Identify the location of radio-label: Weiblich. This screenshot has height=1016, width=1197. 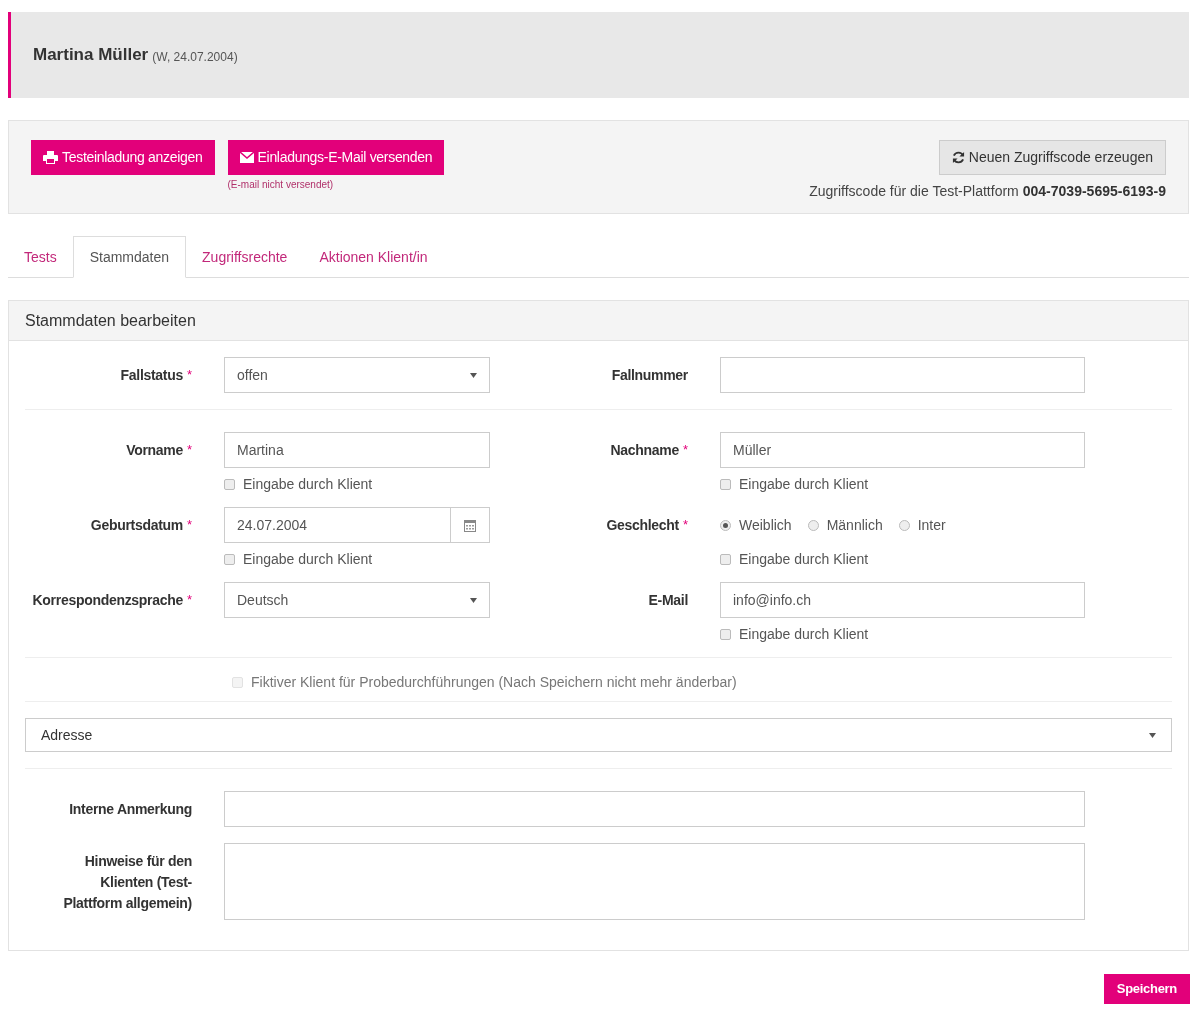
(765, 525).